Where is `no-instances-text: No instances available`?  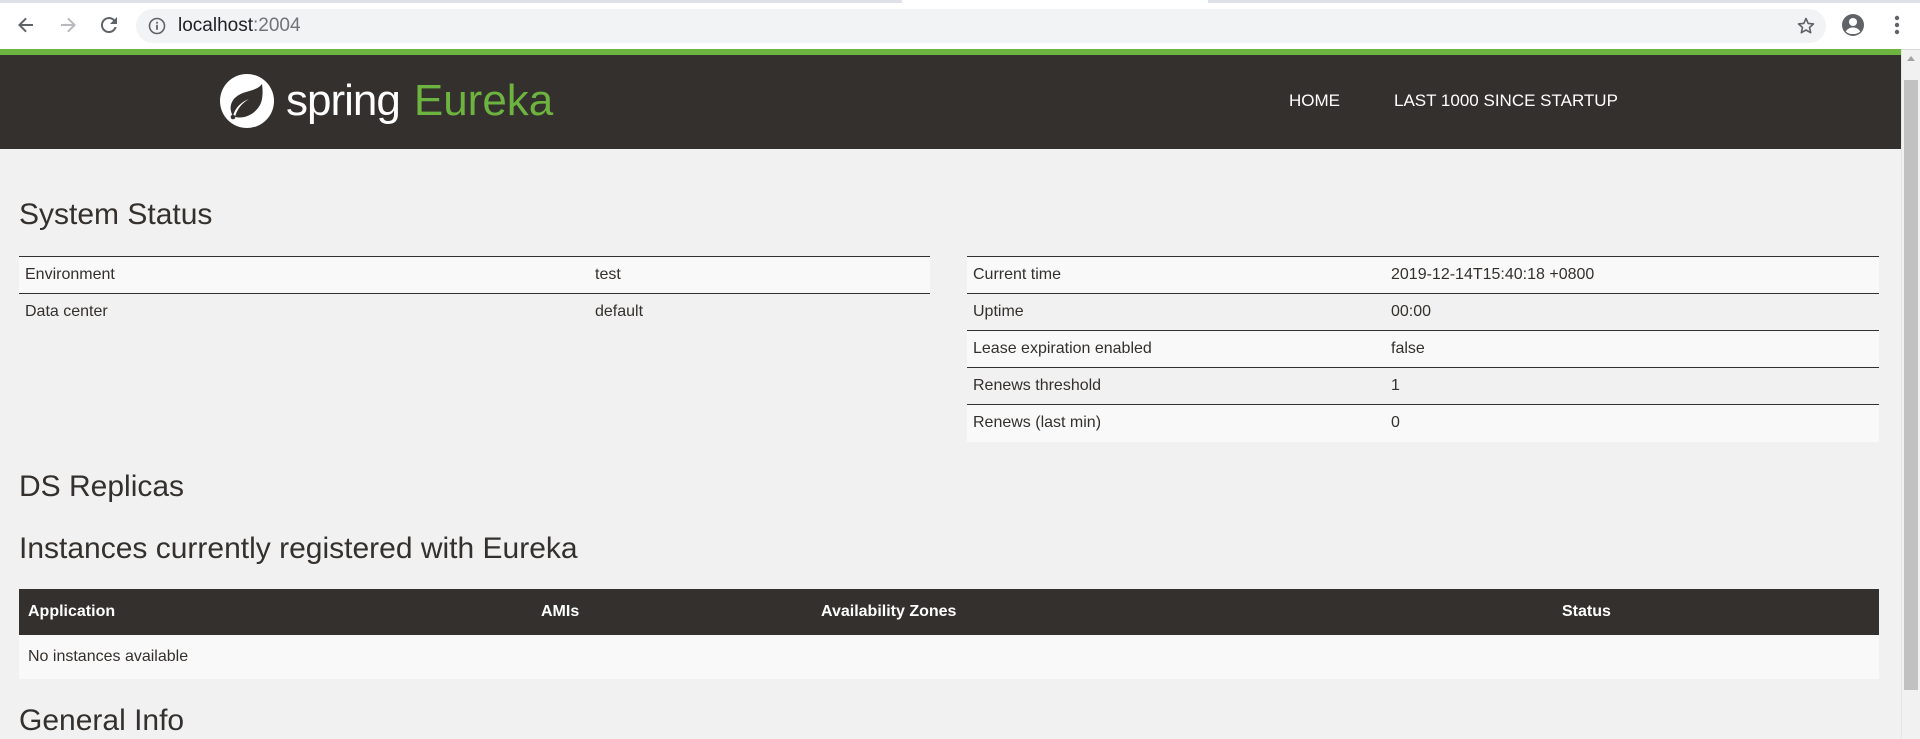 no-instances-text: No instances available is located at coordinates (949, 657).